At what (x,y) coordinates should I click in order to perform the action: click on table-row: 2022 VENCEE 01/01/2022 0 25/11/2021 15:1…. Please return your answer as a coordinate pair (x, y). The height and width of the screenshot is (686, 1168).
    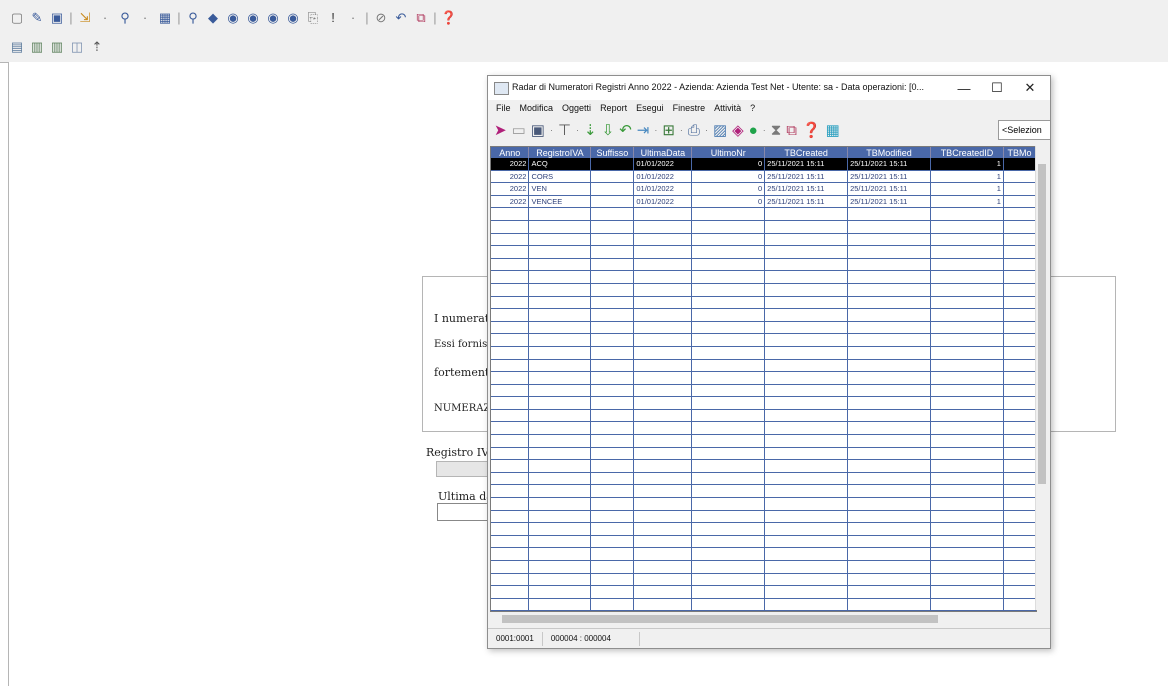
    Looking at the image, I should click on (763, 202).